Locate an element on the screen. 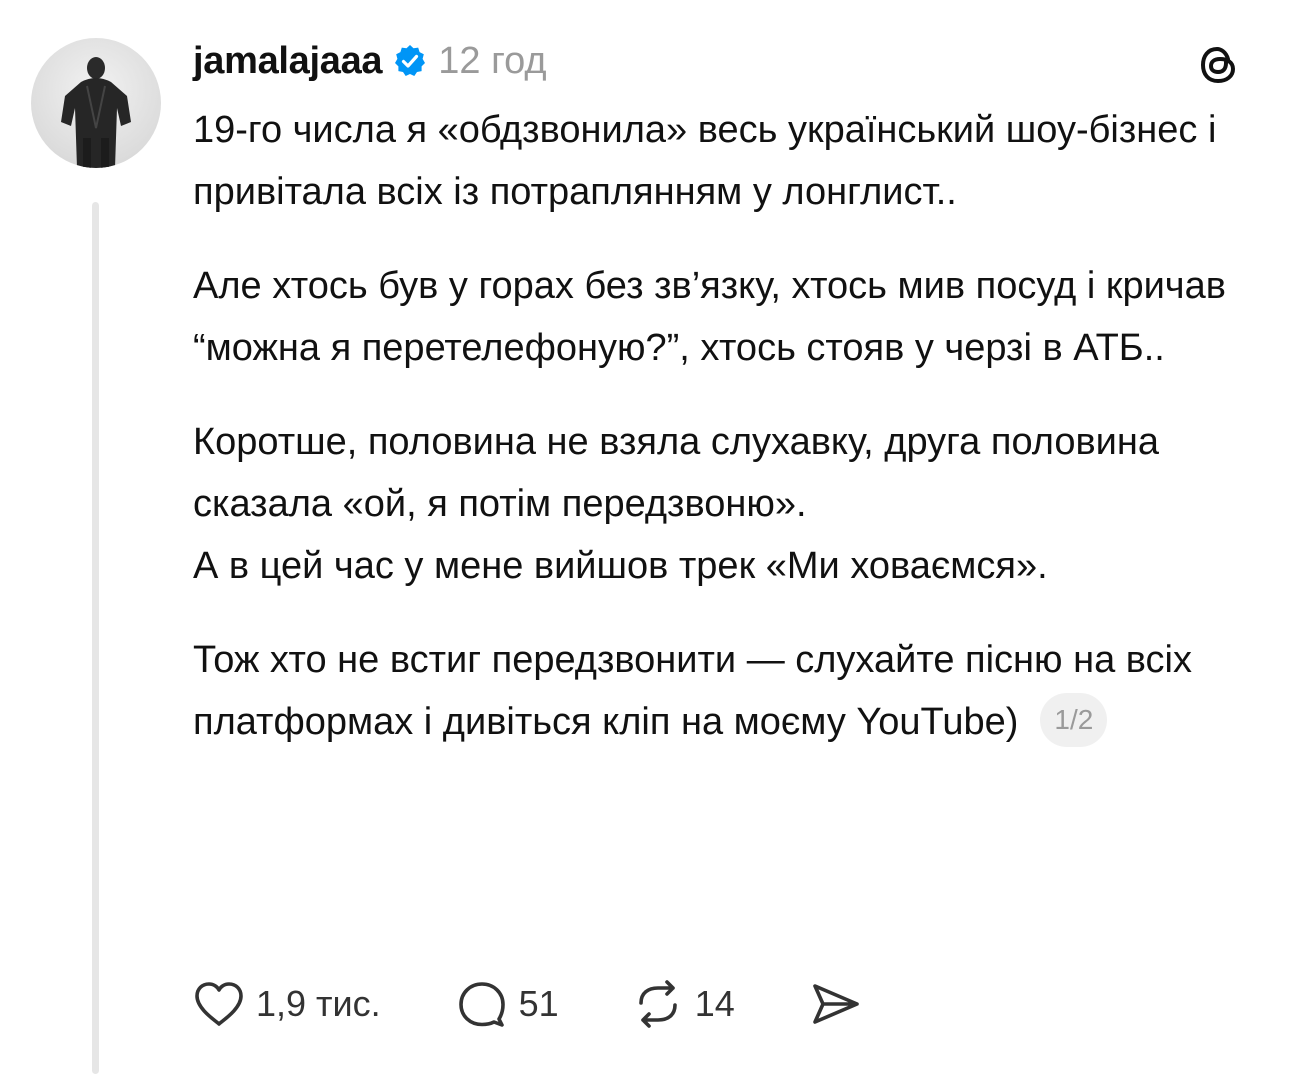  avatar is located at coordinates (96, 103).